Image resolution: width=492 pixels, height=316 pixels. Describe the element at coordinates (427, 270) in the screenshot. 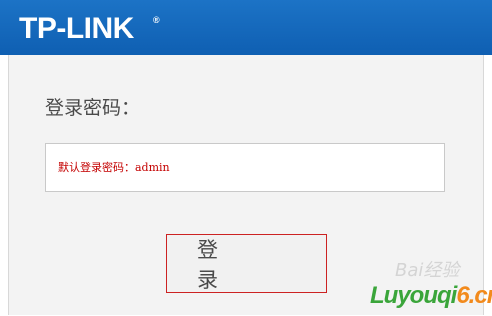

I see `baidu-watermark: Bai经验` at that location.